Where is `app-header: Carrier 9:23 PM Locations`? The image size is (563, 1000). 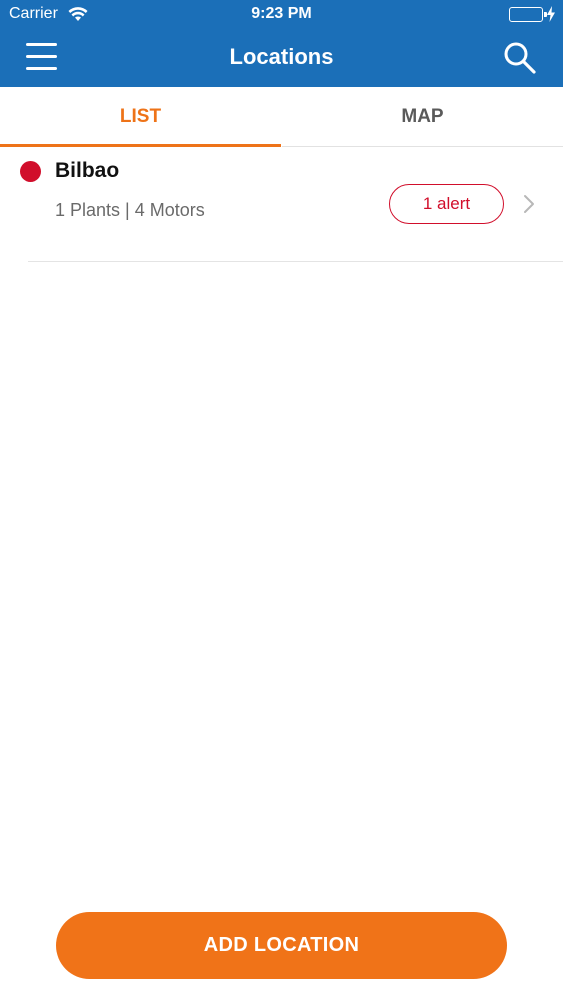
app-header: Carrier 9:23 PM Locations is located at coordinates (281, 43).